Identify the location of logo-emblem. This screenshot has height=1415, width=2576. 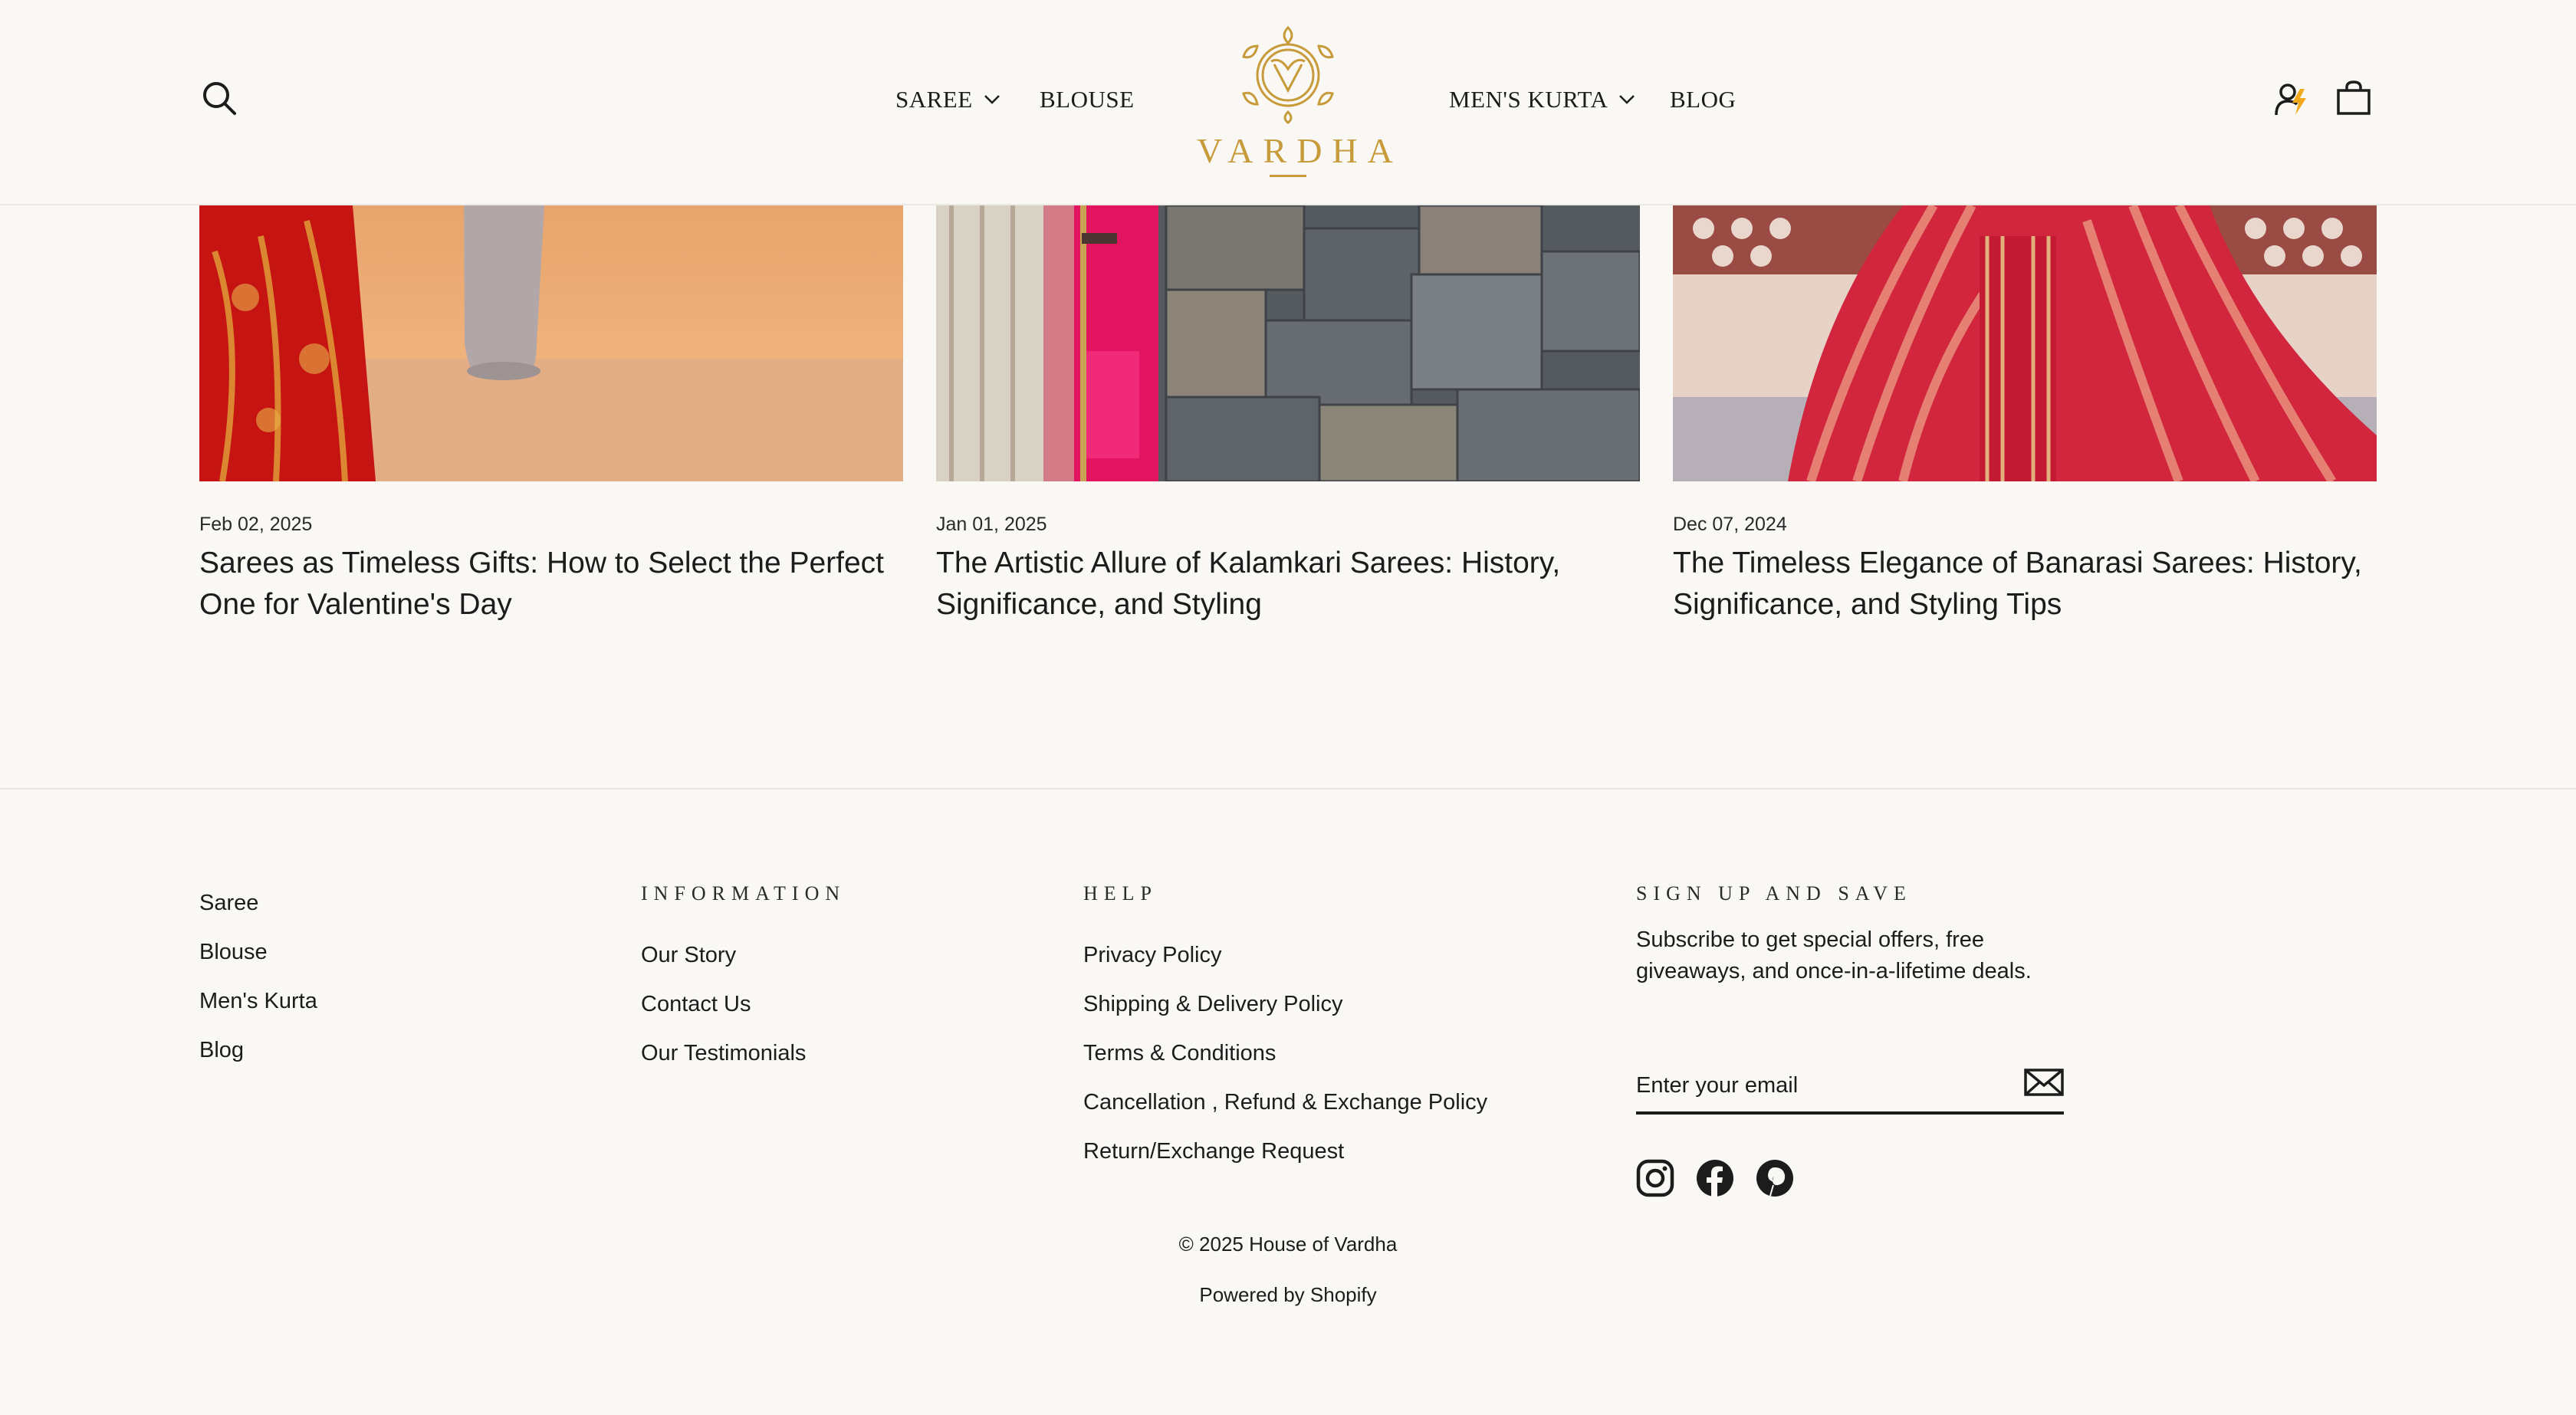
(1288, 74).